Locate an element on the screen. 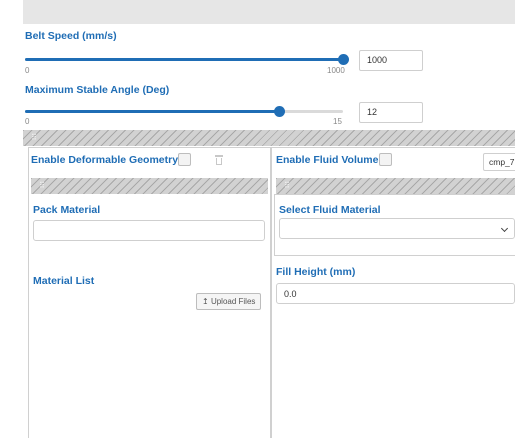  max-angle-slider is located at coordinates (184, 111).